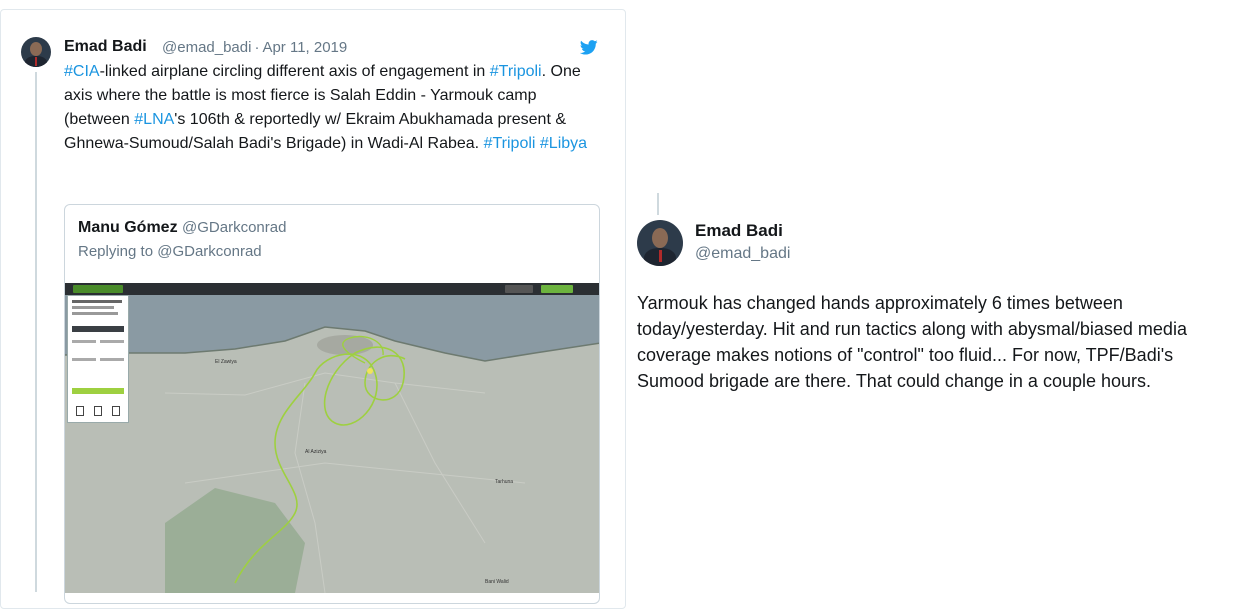 The height and width of the screenshot is (609, 1240). I want to click on tweet-date: Apr 11, 2019, so click(304, 47).